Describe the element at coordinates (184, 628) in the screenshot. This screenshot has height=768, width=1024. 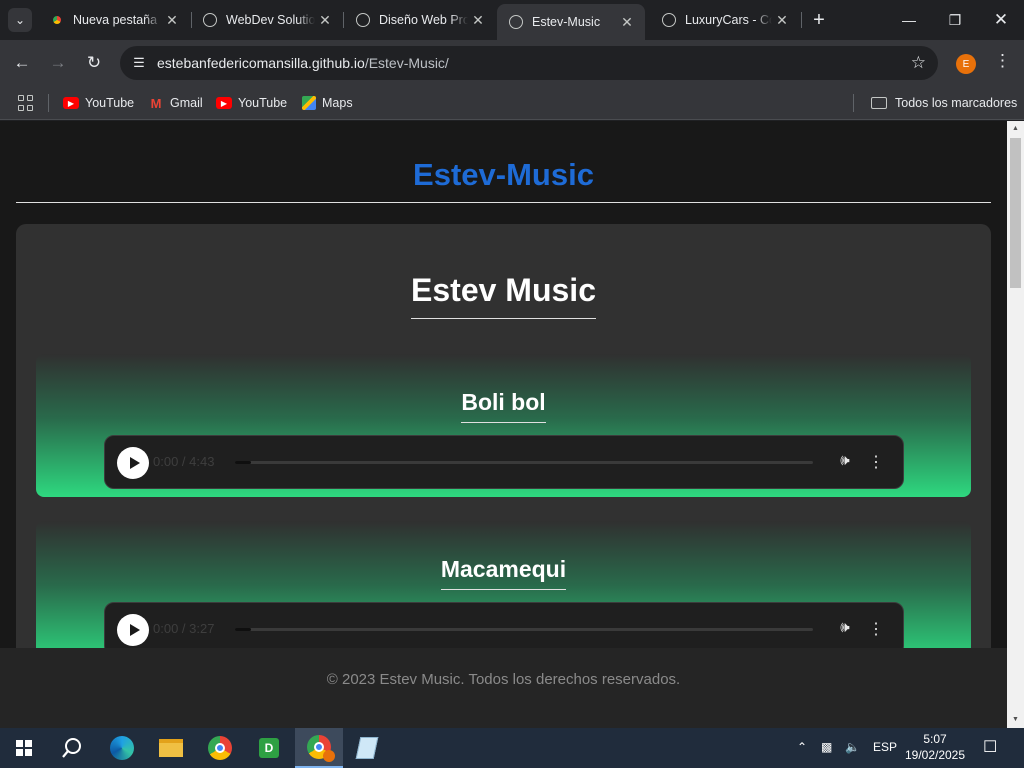
I see `audio-time: 0:00 / 3:27` at that location.